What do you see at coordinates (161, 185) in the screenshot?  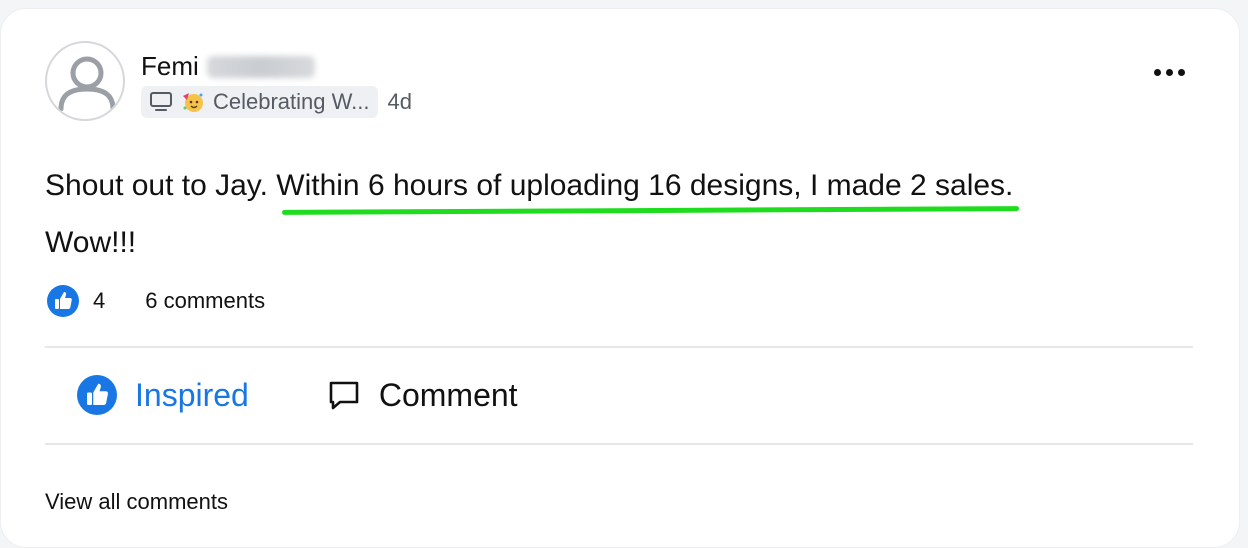 I see `post-body-intro: Shout out to Jay.` at bounding box center [161, 185].